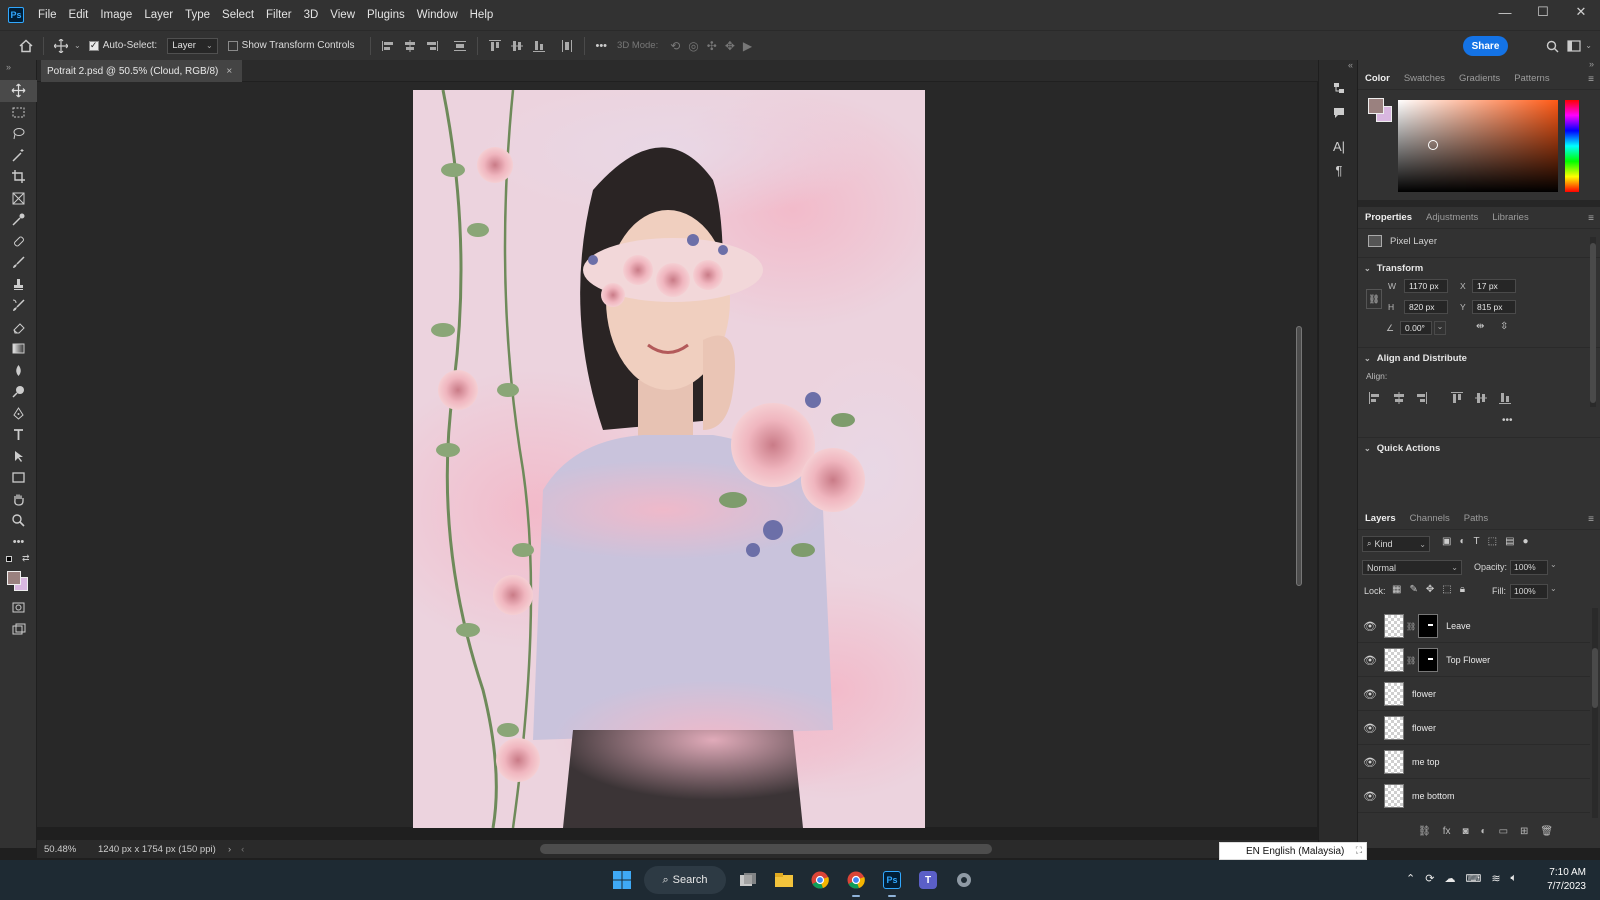 The height and width of the screenshot is (900, 1600). I want to click on auto-select-target-dropdown: Layer ⌄, so click(192, 45).